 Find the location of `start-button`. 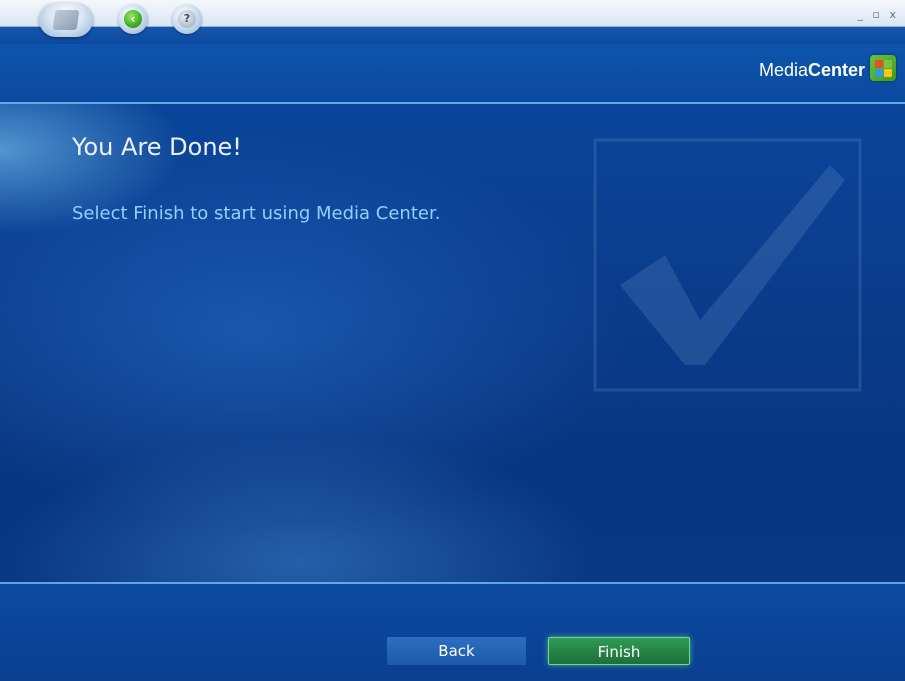

start-button is located at coordinates (66, 20).